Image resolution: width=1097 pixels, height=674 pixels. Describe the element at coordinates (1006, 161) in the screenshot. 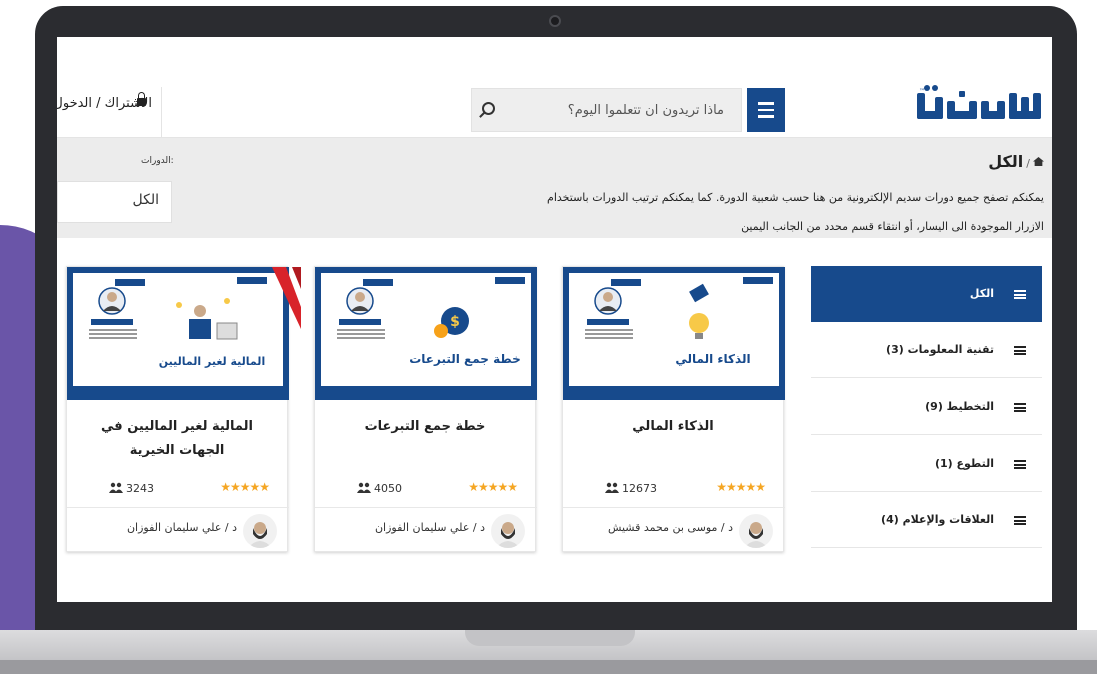

I see `page-title: الكل` at that location.